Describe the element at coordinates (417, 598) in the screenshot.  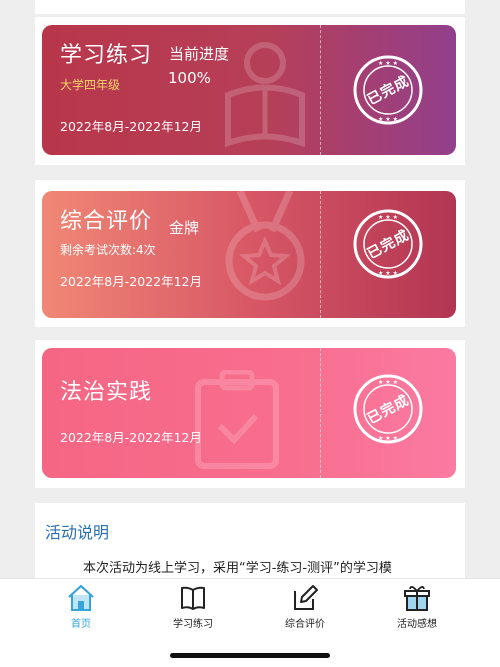
I see `gift-box-icon` at that location.